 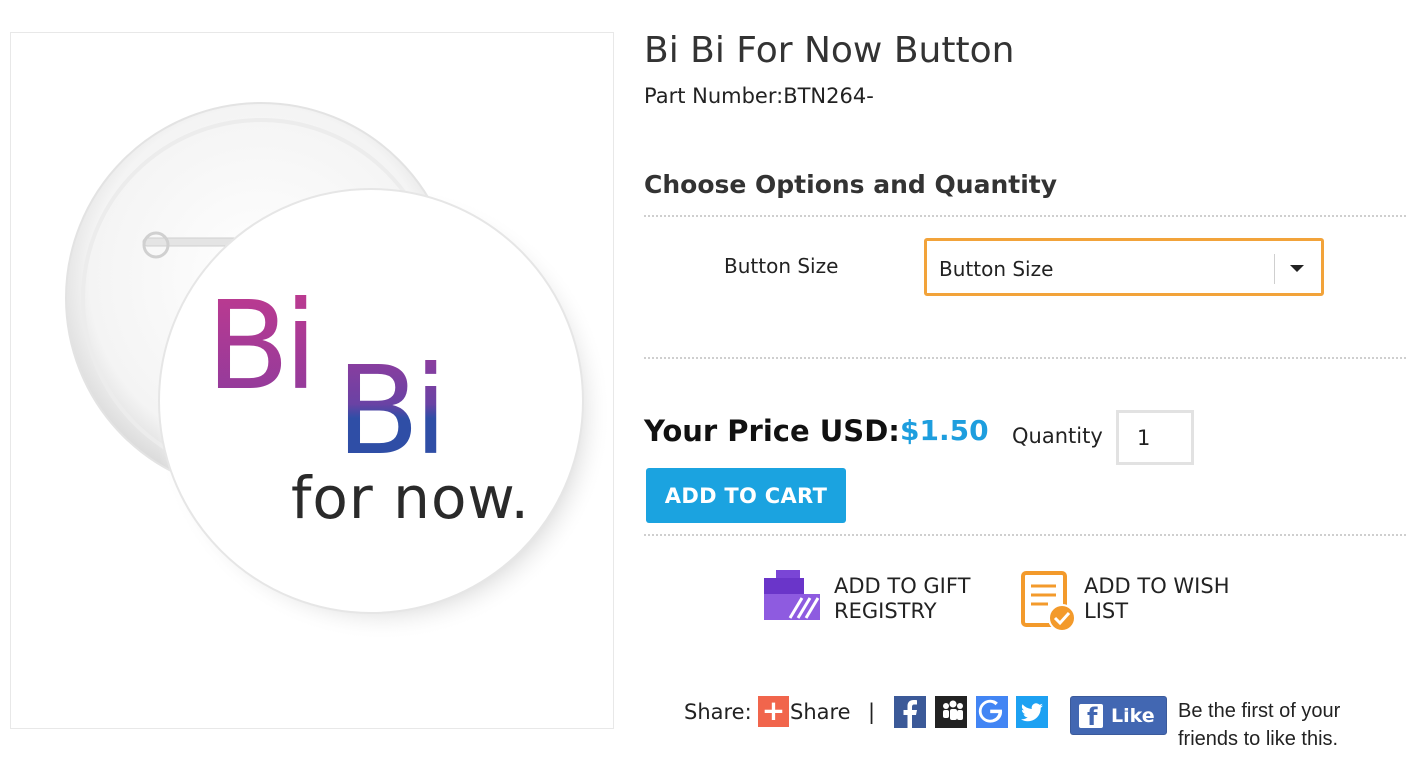 I want to click on gift-registry-label-line2: REGISTRY, so click(x=885, y=611).